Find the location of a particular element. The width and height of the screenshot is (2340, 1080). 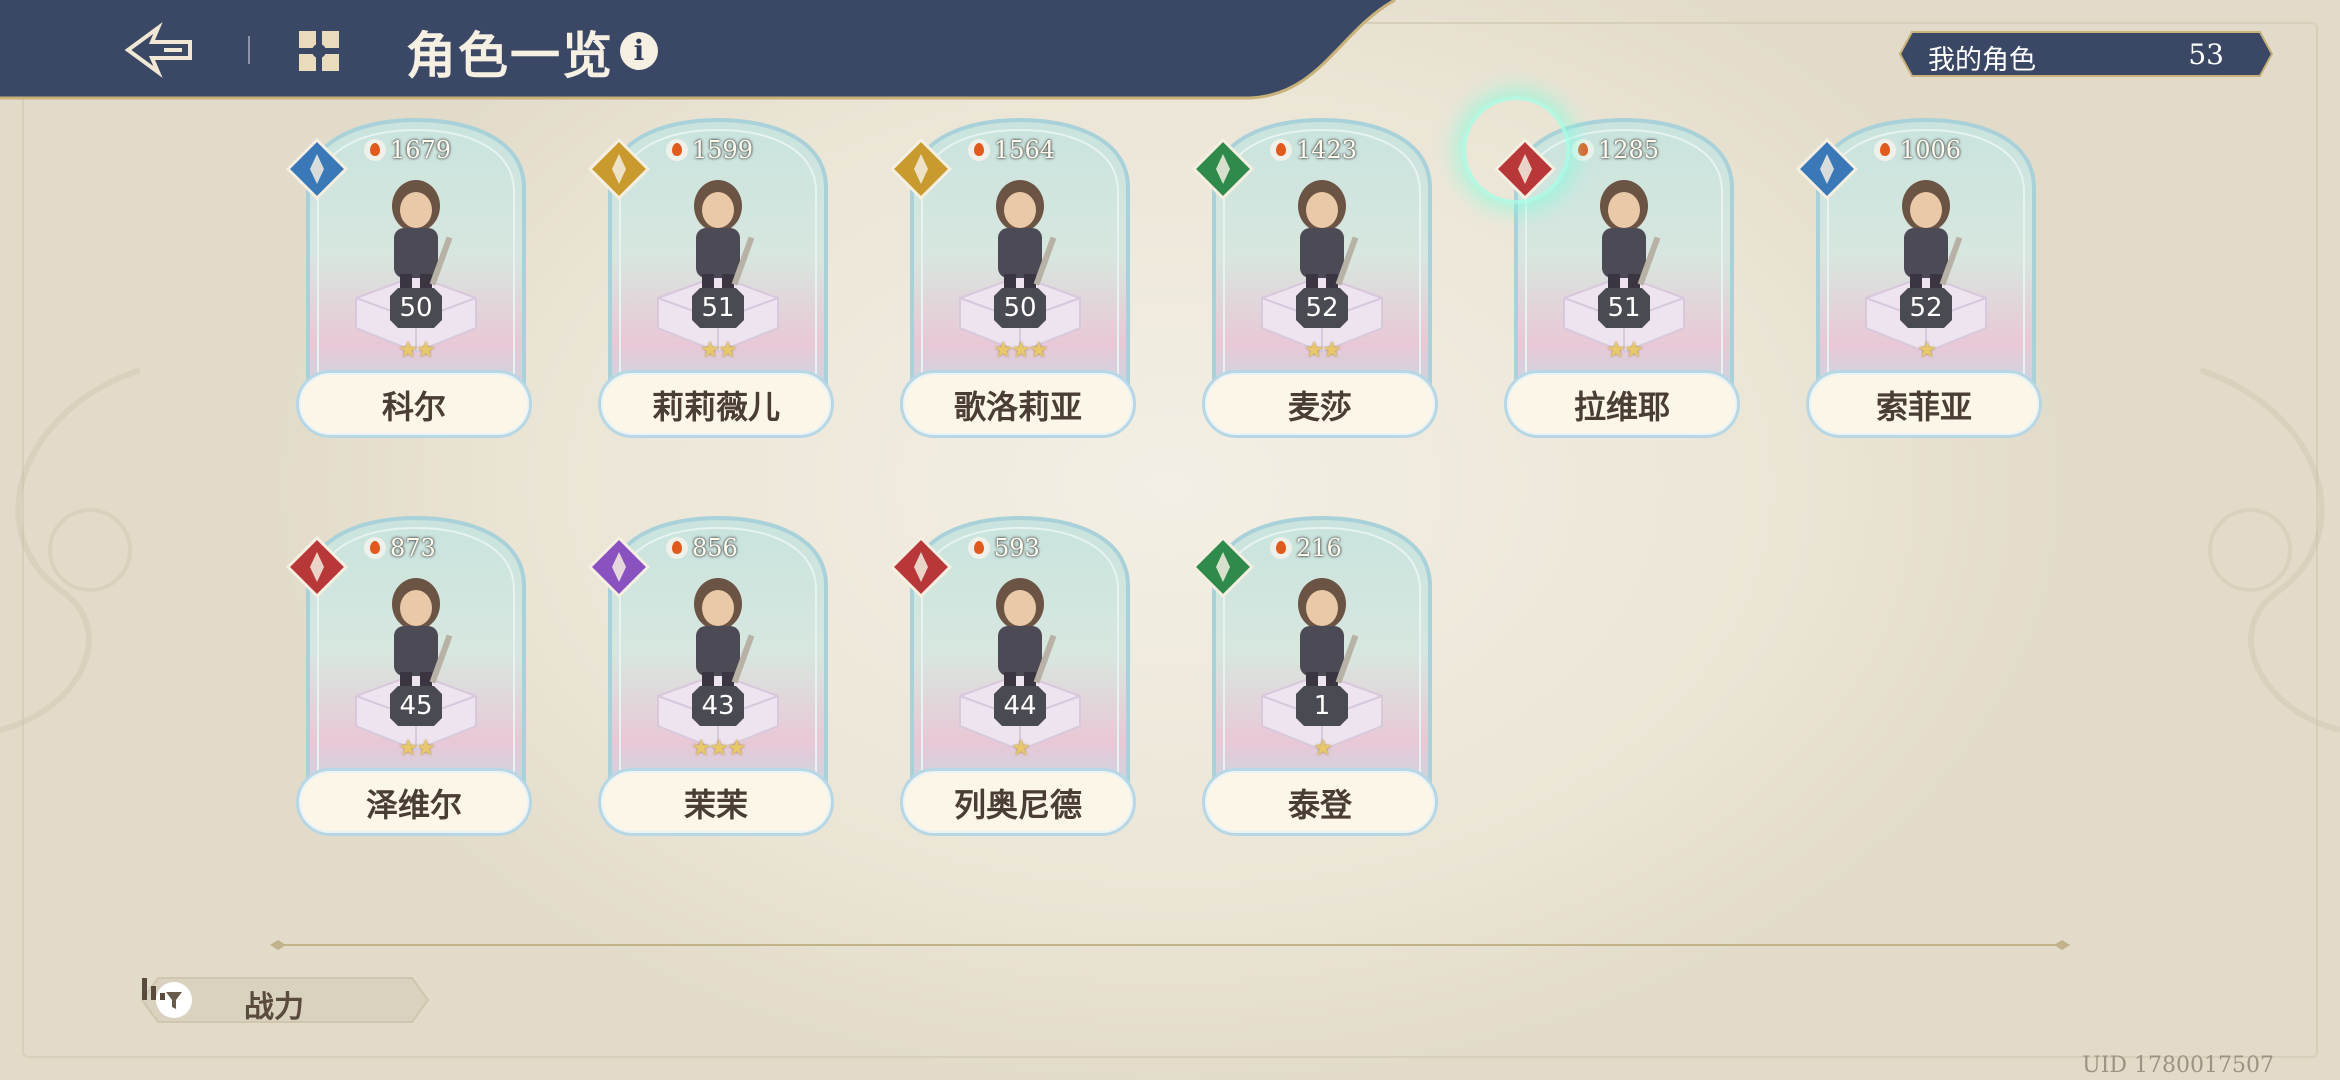

info-icon: i is located at coordinates (639, 51).